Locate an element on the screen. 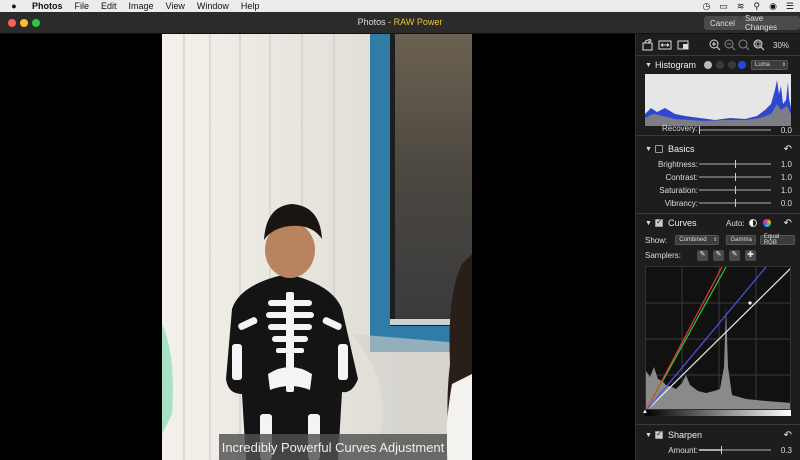 The image size is (800, 460). recovery-slider is located at coordinates (735, 130).